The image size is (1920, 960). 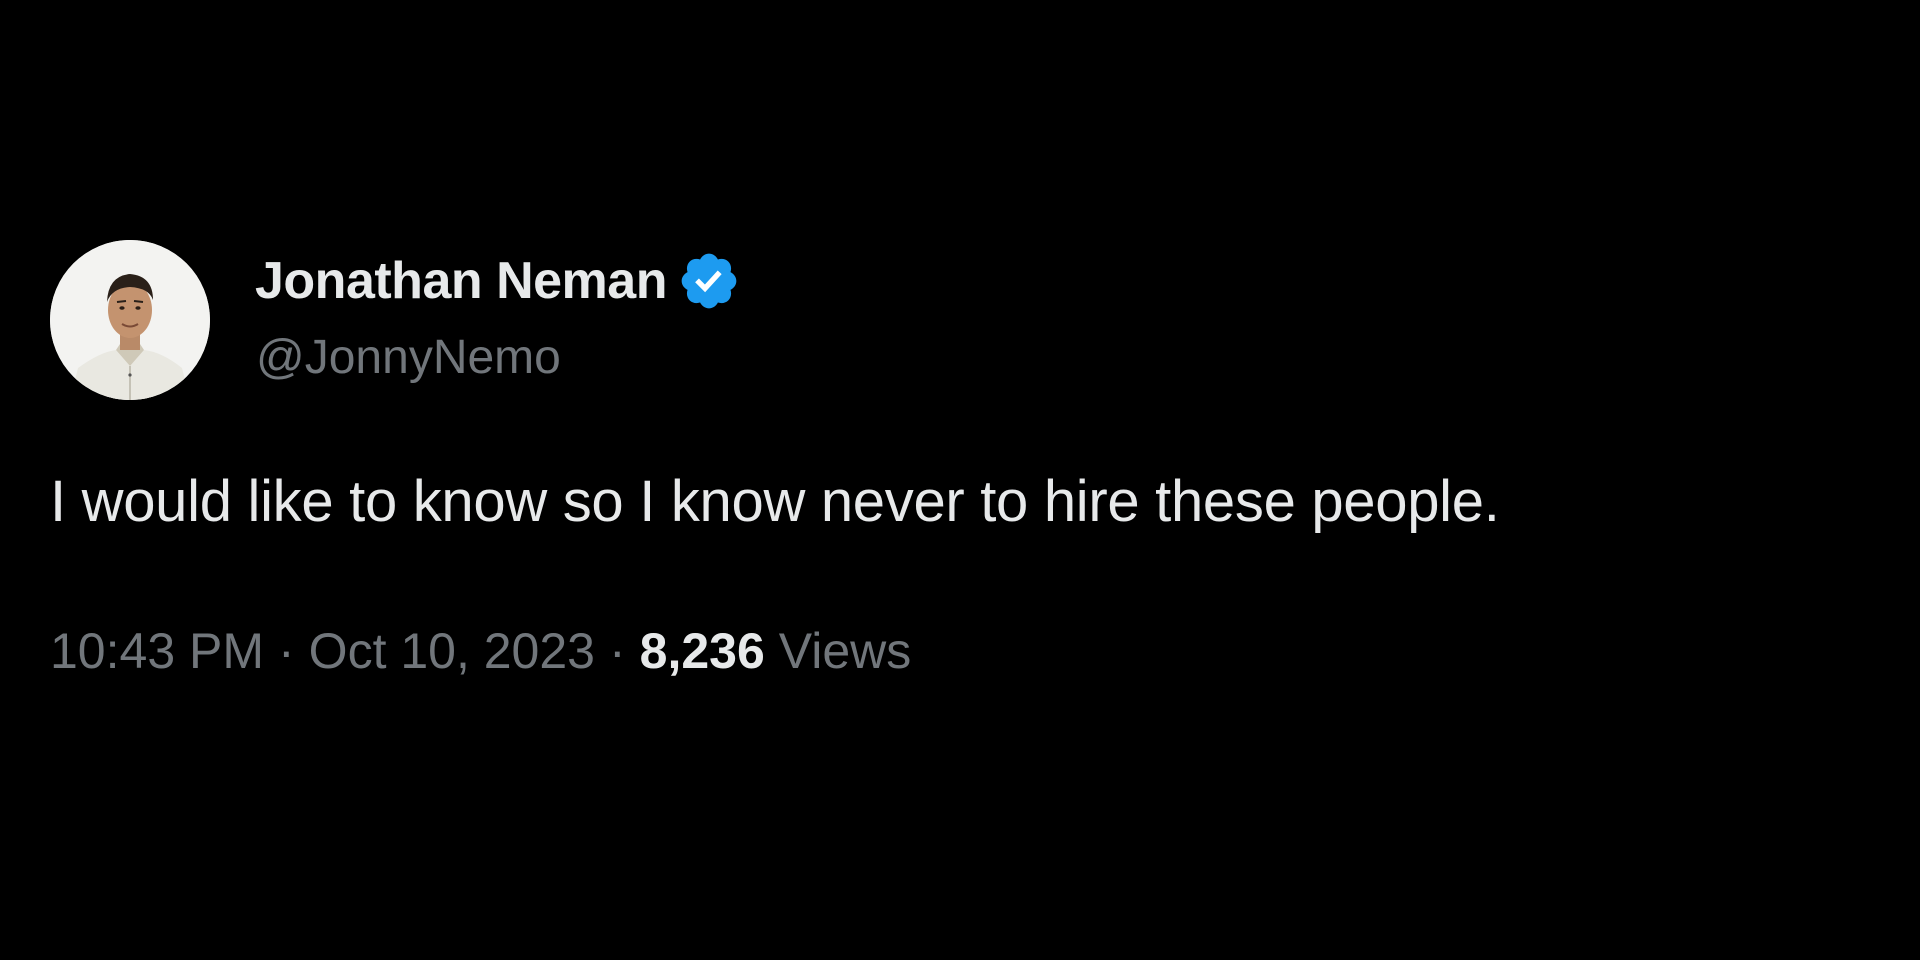 I want to click on views-count: 8,236, so click(x=702, y=651).